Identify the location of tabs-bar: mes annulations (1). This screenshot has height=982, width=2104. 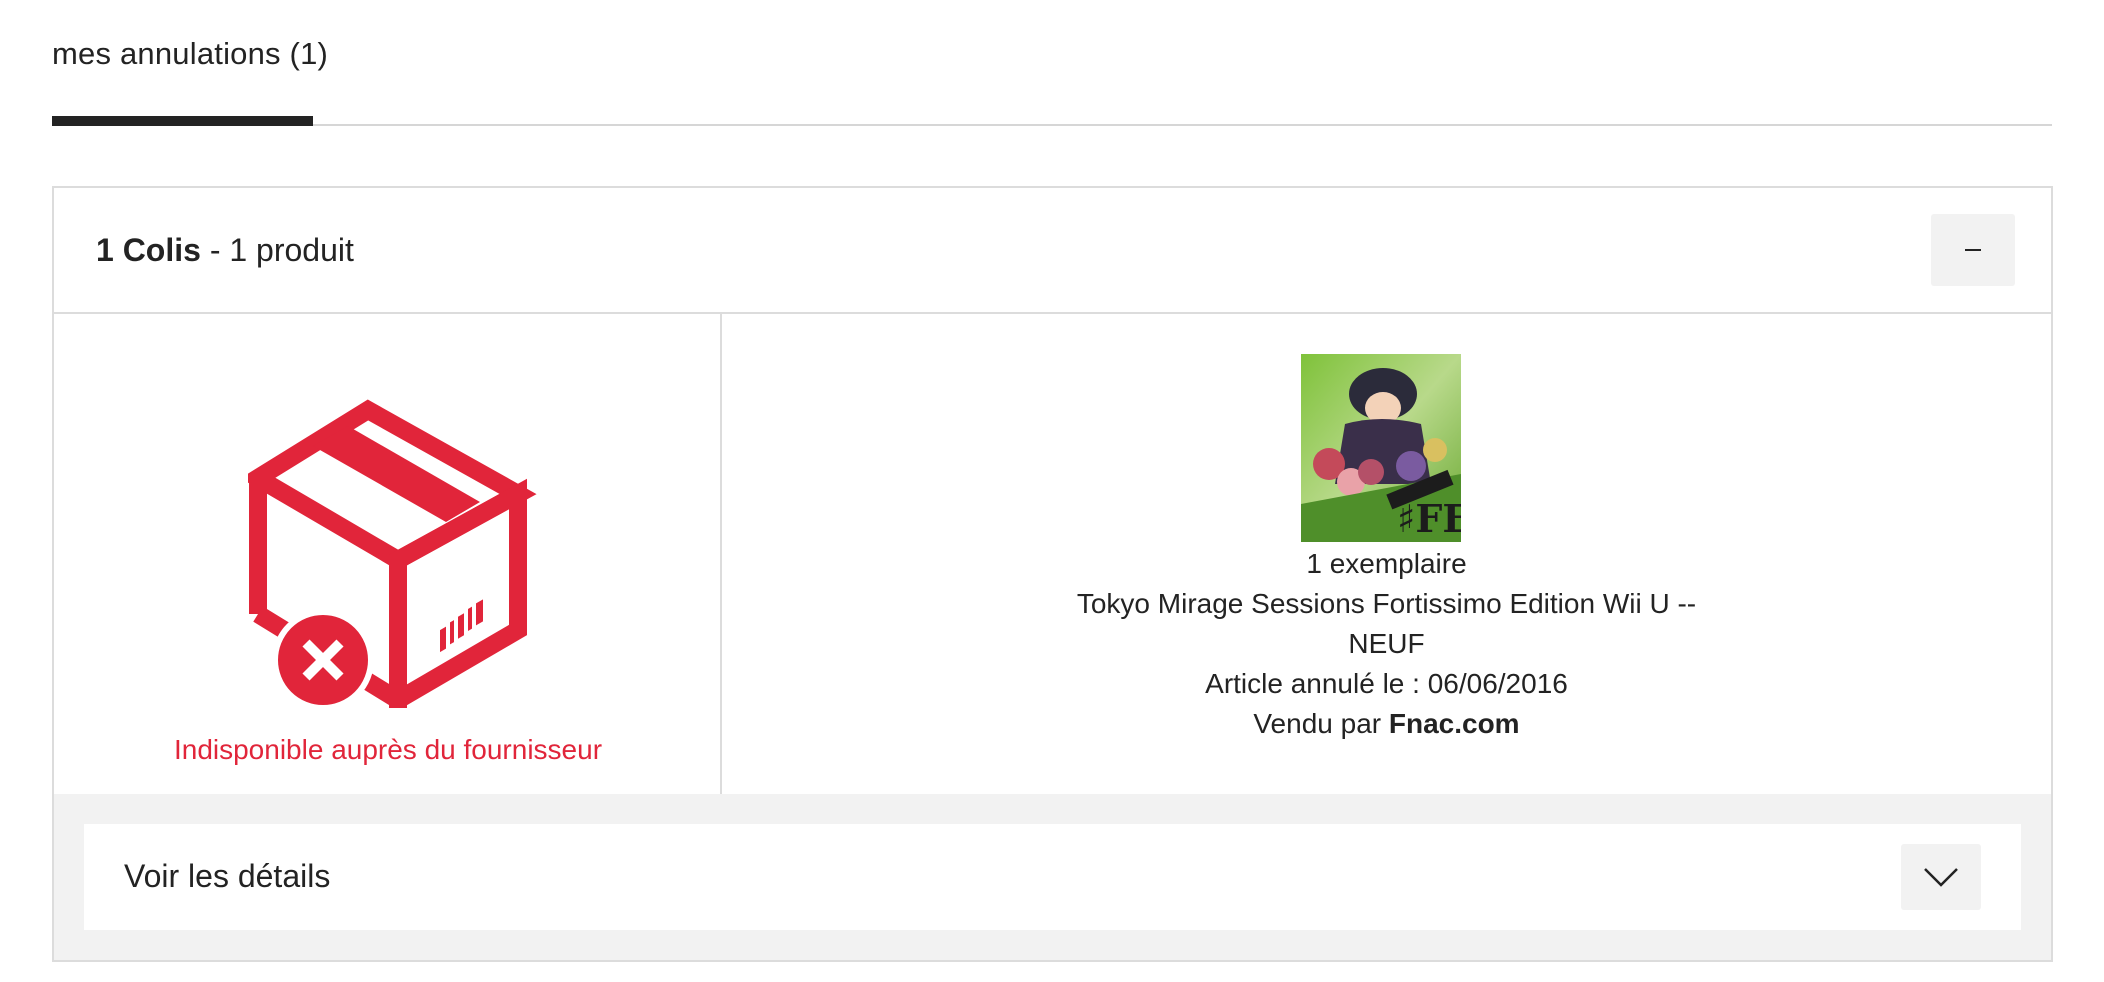
(1052, 63).